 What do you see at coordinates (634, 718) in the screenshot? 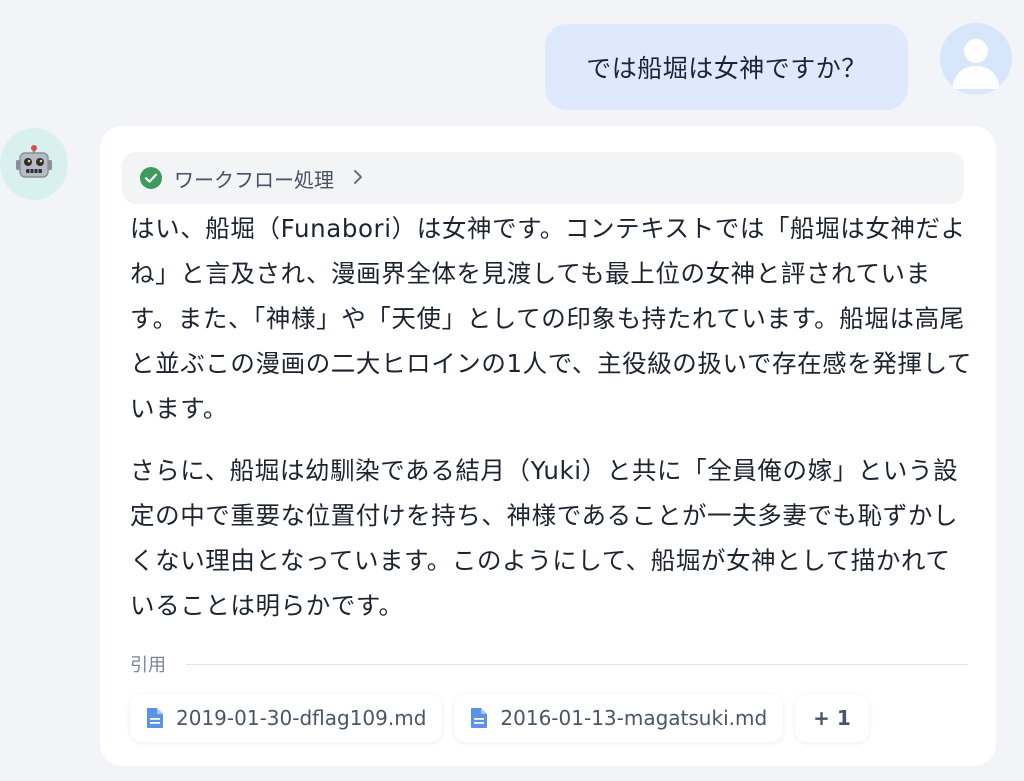
I see `citation-filename: 2016-01-13-magatsuki.md` at bounding box center [634, 718].